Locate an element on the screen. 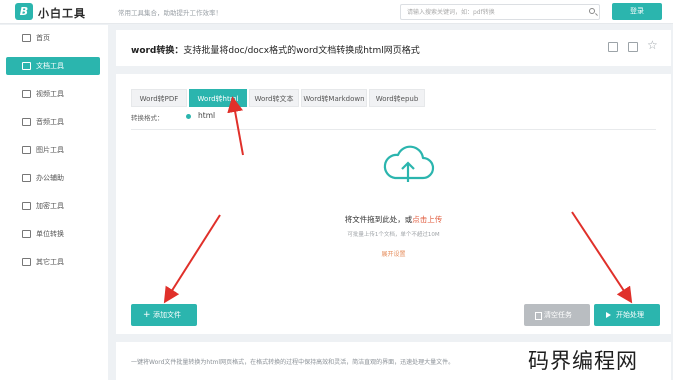 The height and width of the screenshot is (380, 673). clear-tasks-button: 清空任务 is located at coordinates (557, 315).